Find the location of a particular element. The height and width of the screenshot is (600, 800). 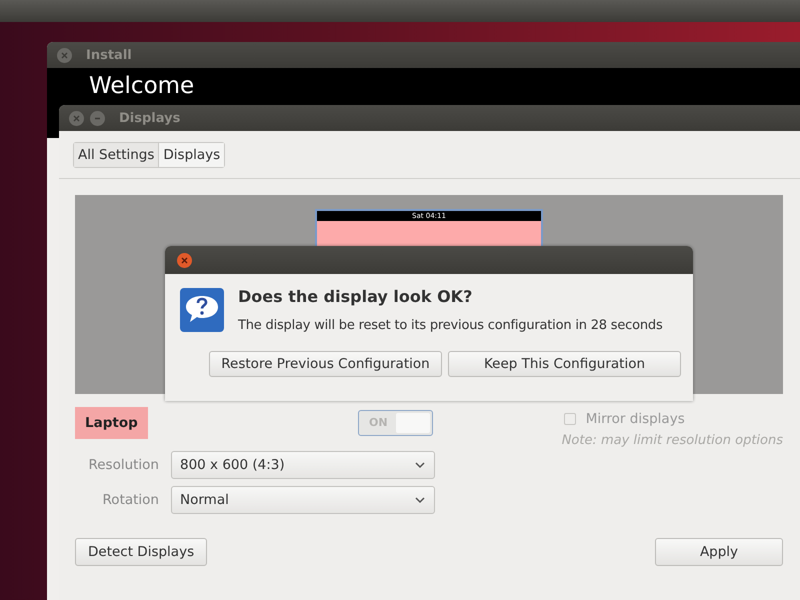

breadcrumb-button: All Settings is located at coordinates (116, 154).